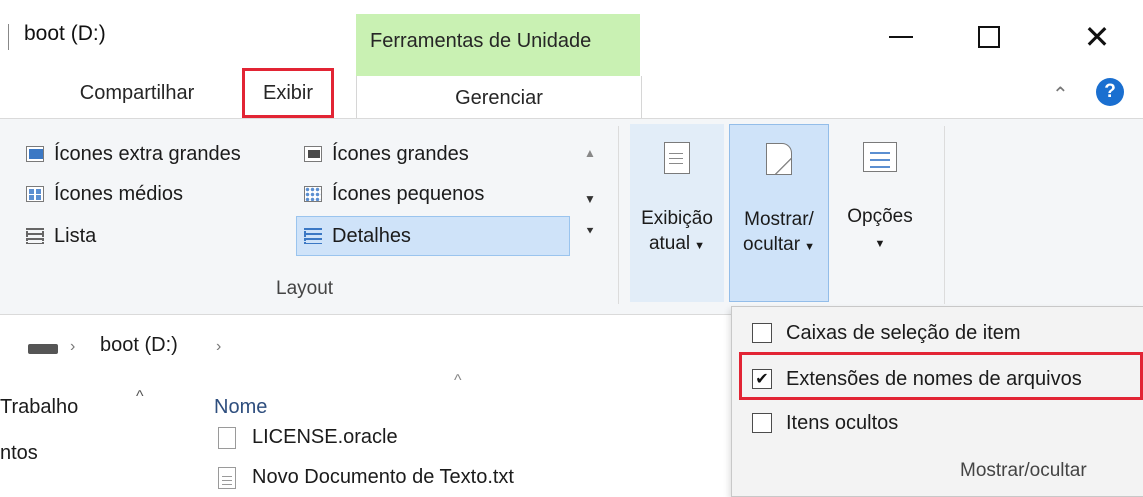  I want to click on button-label: ocultar ▼, so click(779, 246).